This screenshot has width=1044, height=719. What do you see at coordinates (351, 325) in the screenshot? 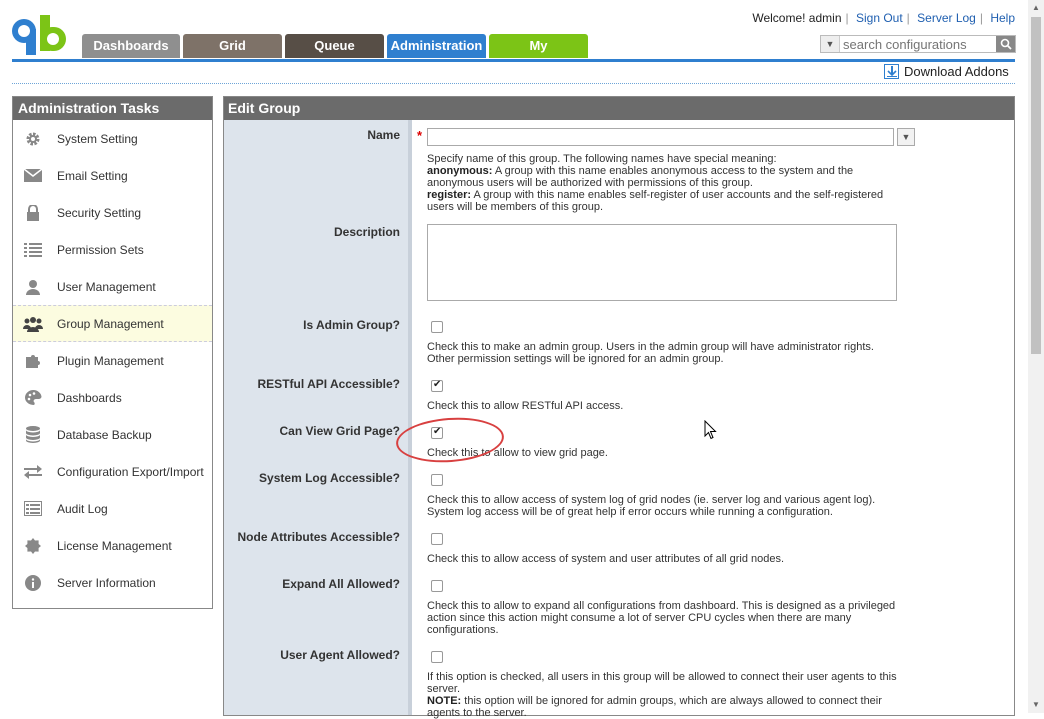
I see `admin-group-label: Is Admin Group?` at bounding box center [351, 325].